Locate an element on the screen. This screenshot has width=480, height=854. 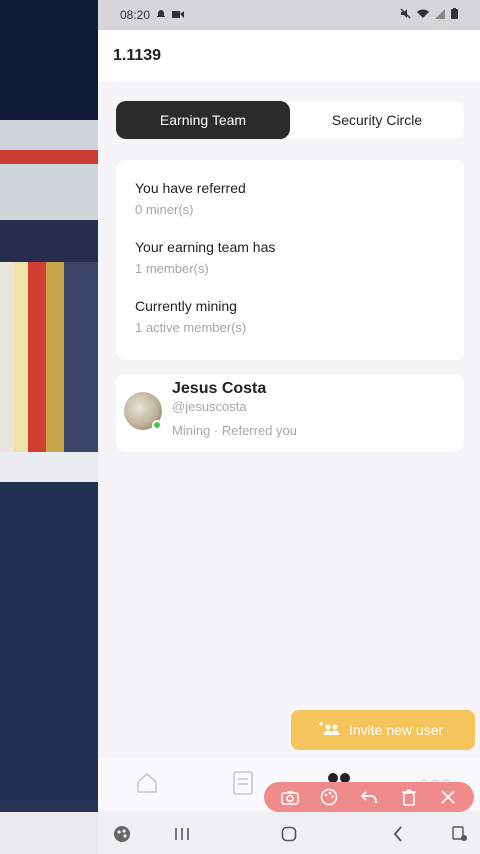
bell-icon is located at coordinates (161, 15).